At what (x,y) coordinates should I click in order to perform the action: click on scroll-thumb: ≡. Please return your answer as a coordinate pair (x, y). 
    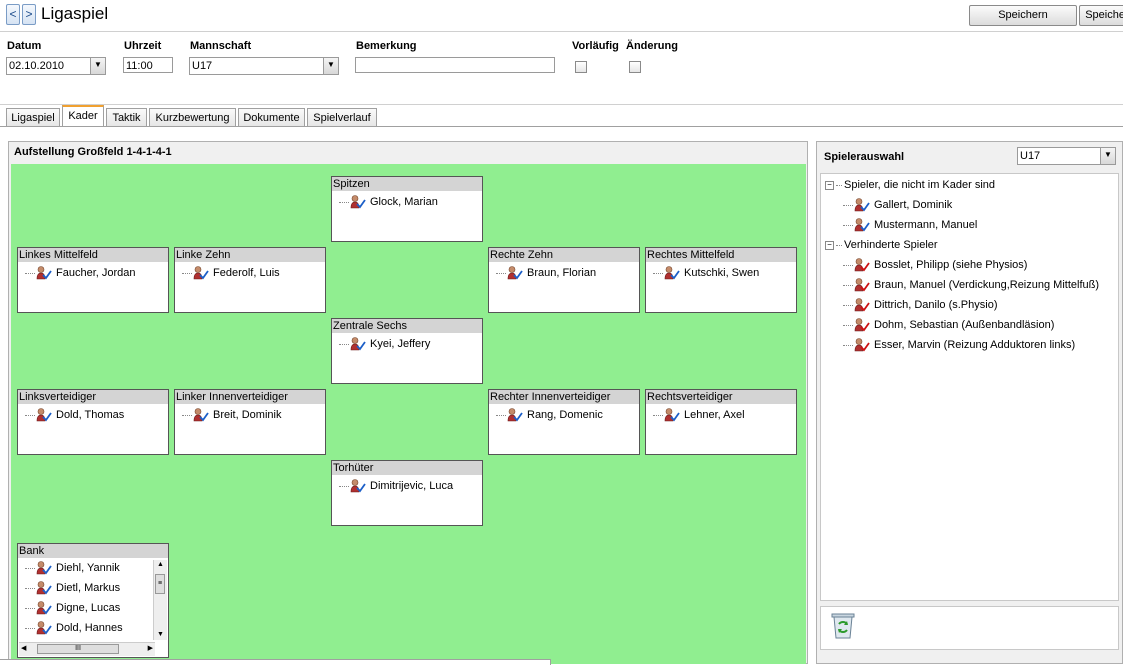
    Looking at the image, I should click on (160, 584).